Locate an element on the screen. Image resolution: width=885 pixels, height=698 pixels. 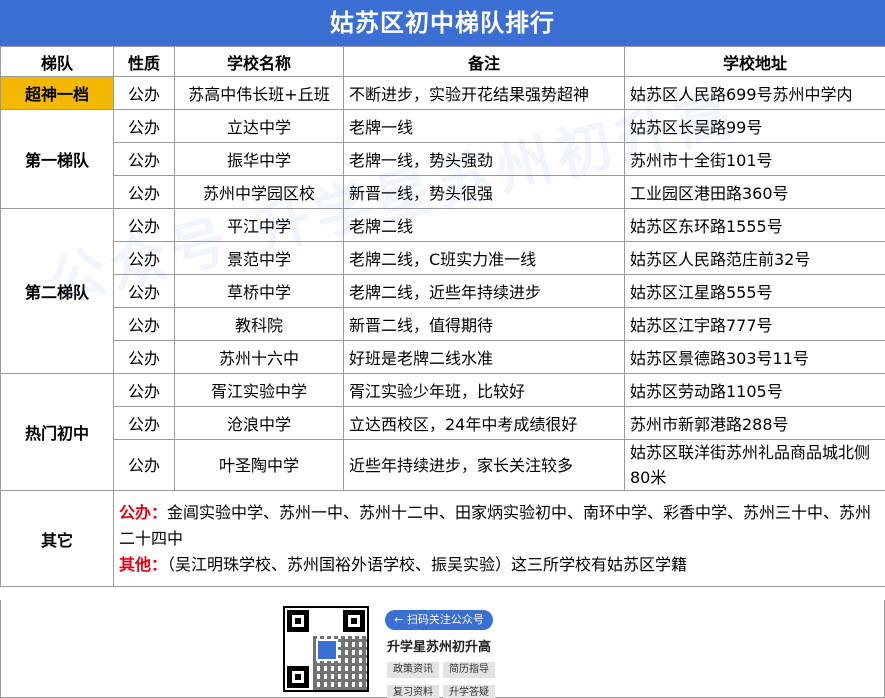
school-note: 老牌二线 is located at coordinates (484, 225).